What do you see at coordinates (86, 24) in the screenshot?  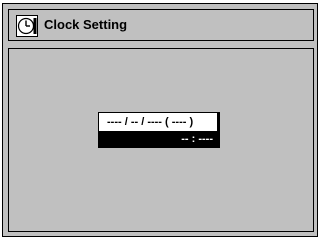 I see `page-title: Clock Setting` at bounding box center [86, 24].